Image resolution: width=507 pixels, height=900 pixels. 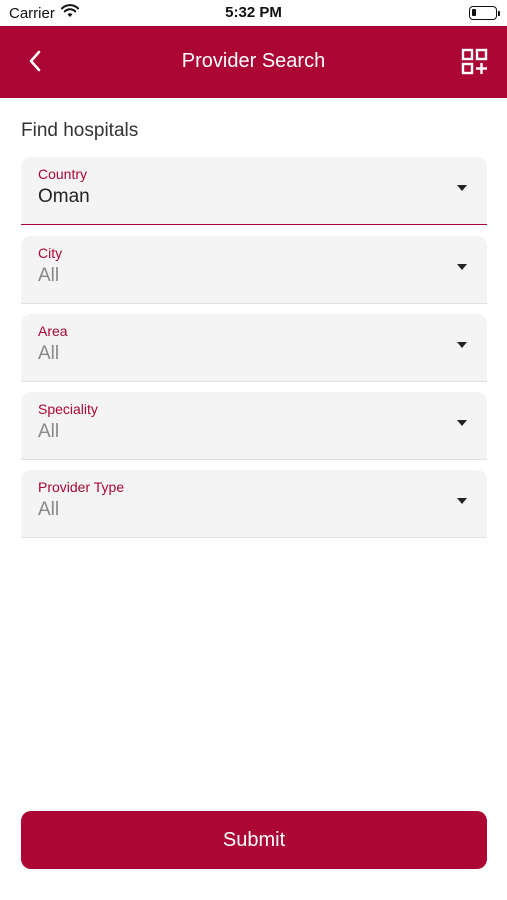 What do you see at coordinates (49, 509) in the screenshot?
I see `provider-type-value: All` at bounding box center [49, 509].